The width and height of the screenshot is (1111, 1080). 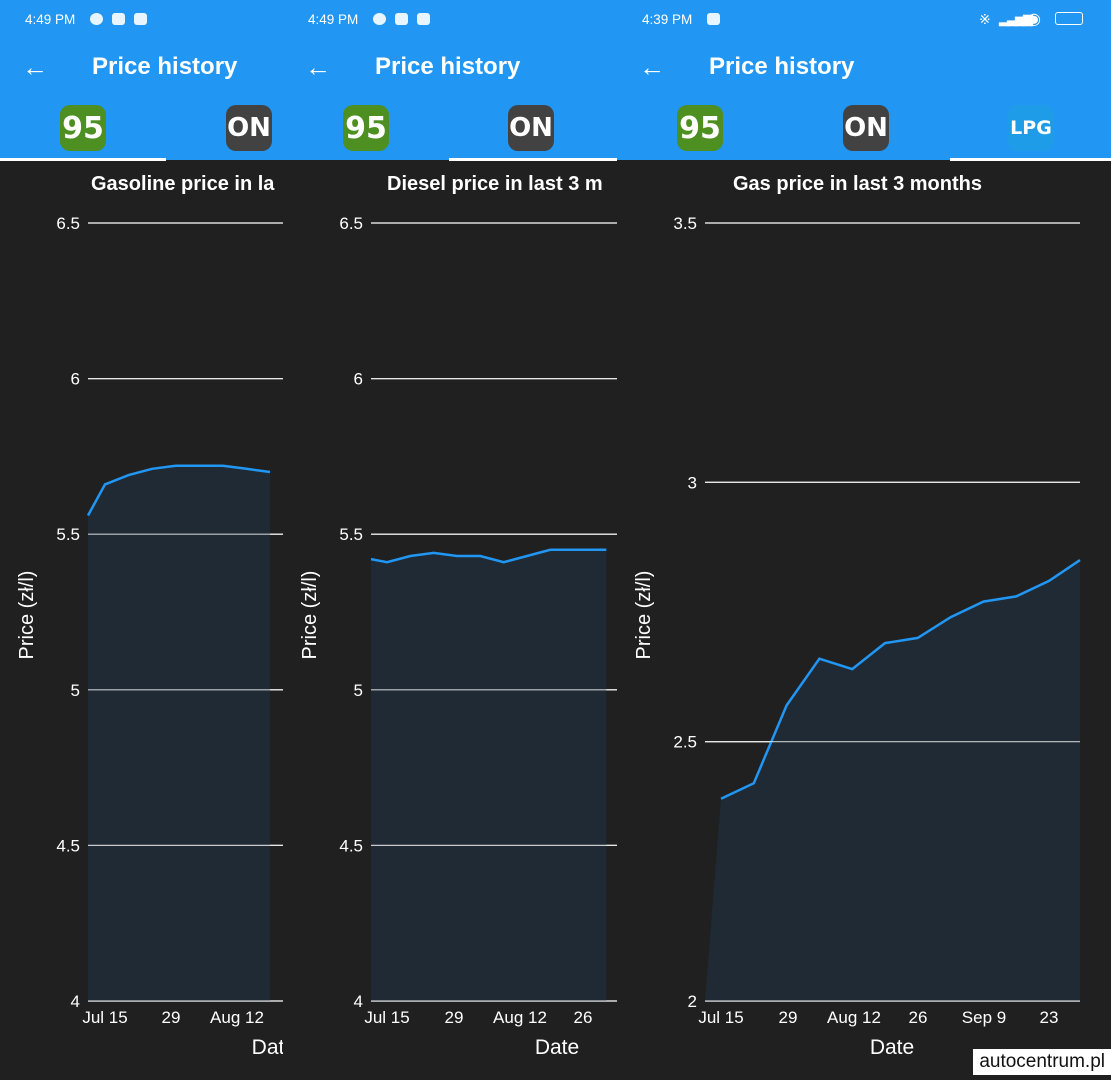 What do you see at coordinates (692, 1001) in the screenshot?
I see `y-tick-label: 2` at bounding box center [692, 1001].